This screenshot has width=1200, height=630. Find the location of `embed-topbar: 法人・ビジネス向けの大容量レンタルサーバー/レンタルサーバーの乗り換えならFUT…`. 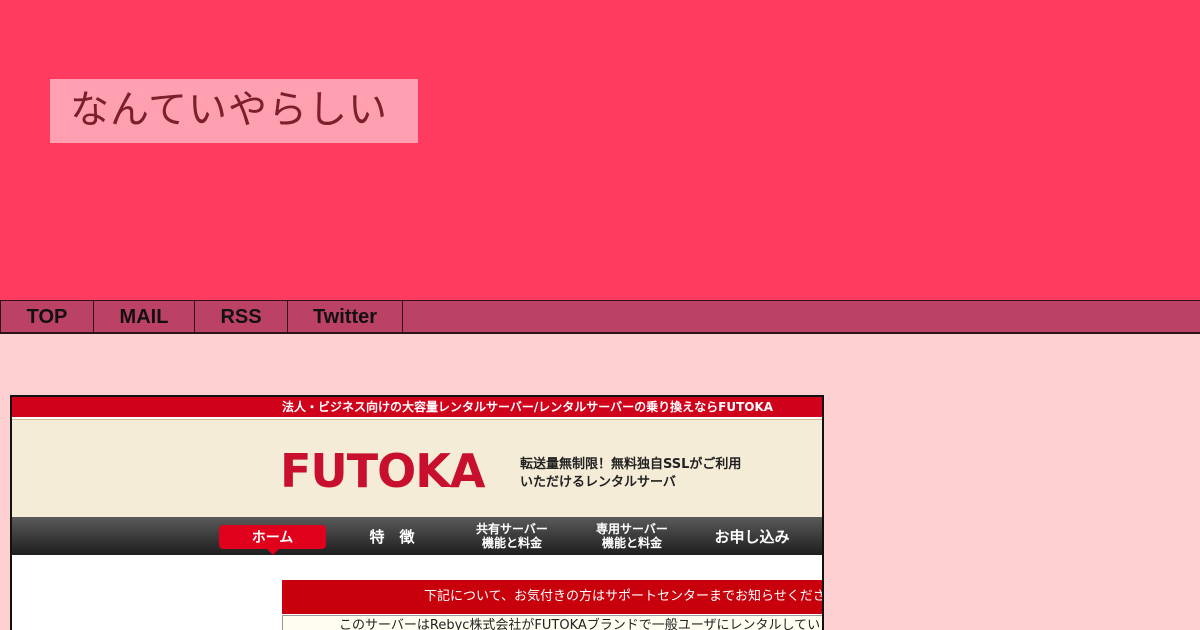

embed-topbar: 法人・ビジネス向けの大容量レンタルサーバー/レンタルサーバーの乗り換えならFUT… is located at coordinates (417, 407).